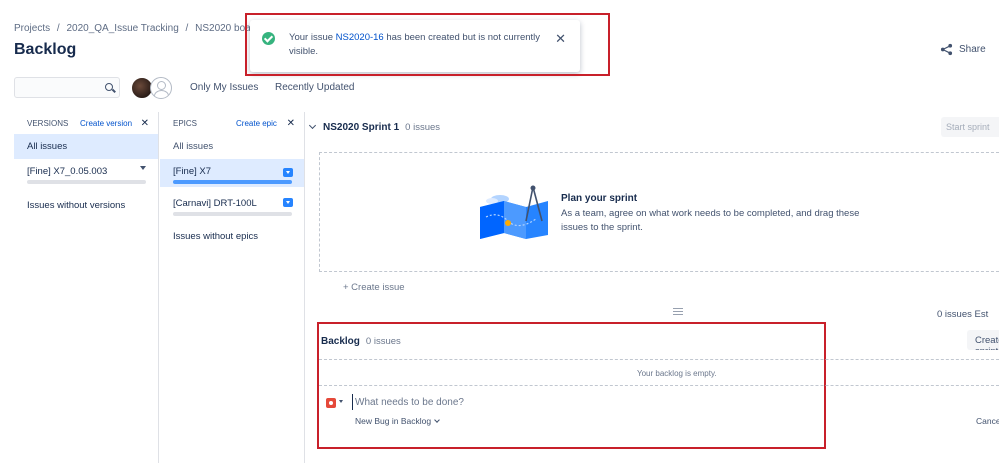 This screenshot has width=999, height=463. What do you see at coordinates (234, 123) in the screenshot?
I see `epics-header: EPICS Create epic ✕` at bounding box center [234, 123].